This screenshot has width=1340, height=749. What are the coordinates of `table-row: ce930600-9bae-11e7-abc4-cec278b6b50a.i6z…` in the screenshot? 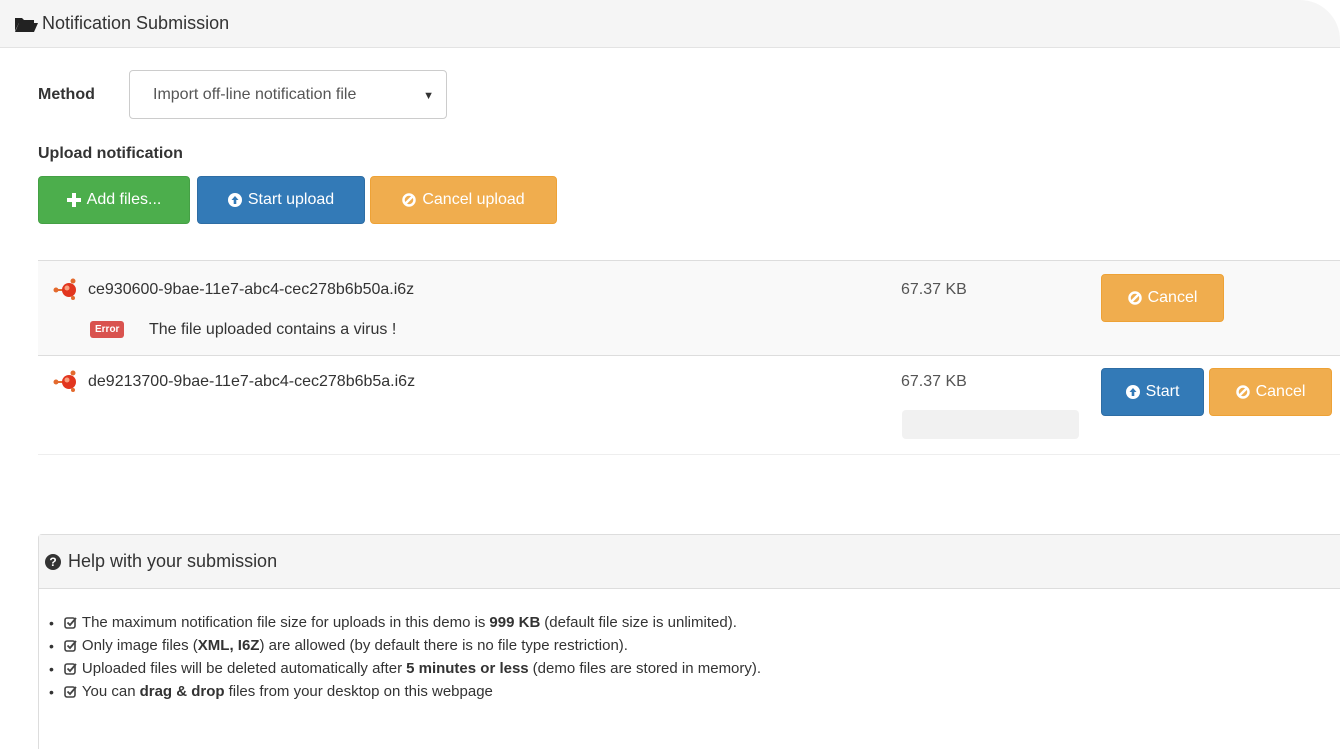 It's located at (689, 307).